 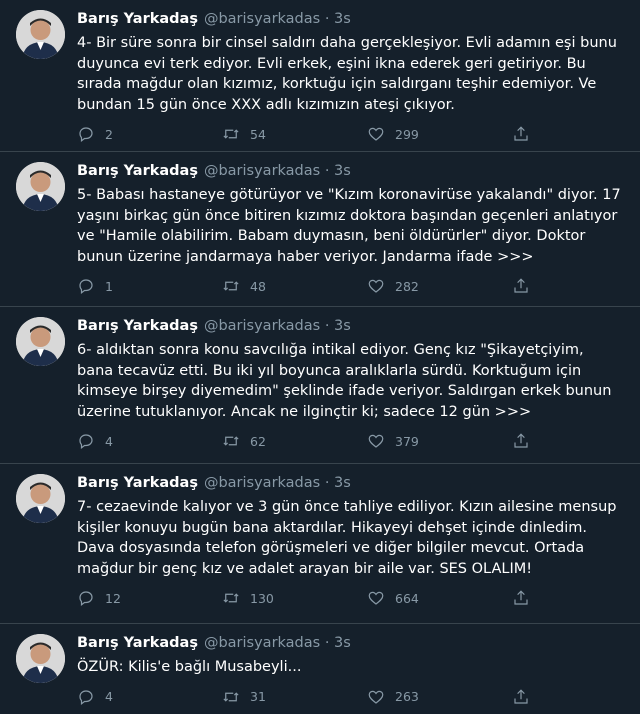 What do you see at coordinates (439, 286) in the screenshot?
I see `like-button: 282` at bounding box center [439, 286].